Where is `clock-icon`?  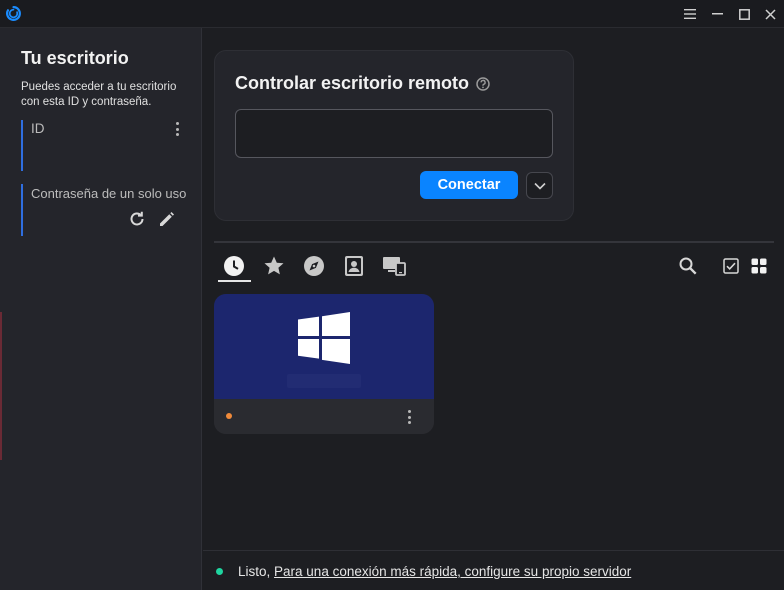 clock-icon is located at coordinates (234, 266).